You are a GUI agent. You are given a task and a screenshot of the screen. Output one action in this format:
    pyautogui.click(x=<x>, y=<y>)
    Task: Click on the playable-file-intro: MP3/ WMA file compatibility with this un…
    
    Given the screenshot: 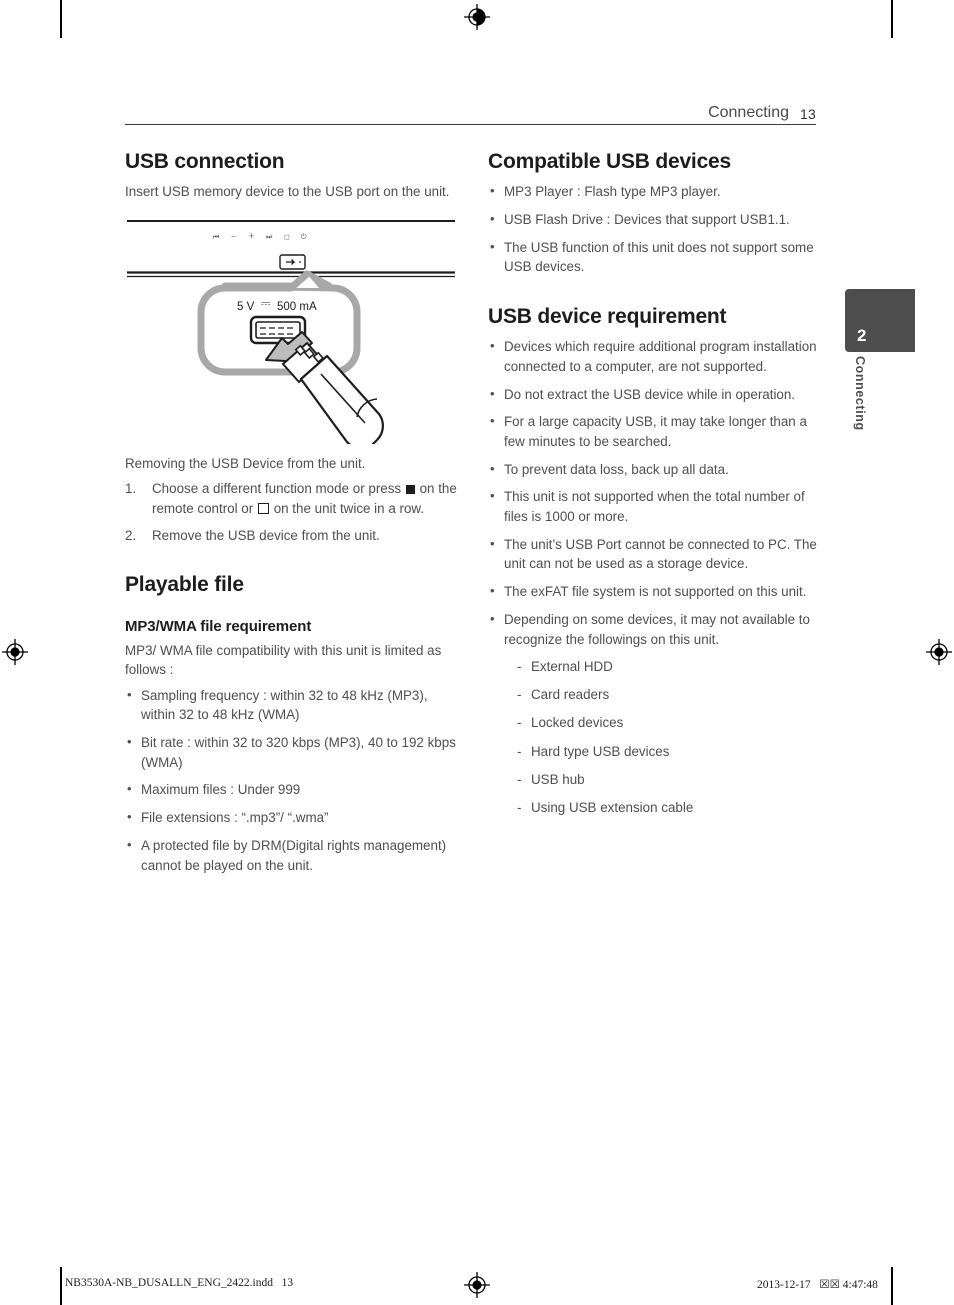 What is the action you would take?
    pyautogui.click(x=283, y=660)
    